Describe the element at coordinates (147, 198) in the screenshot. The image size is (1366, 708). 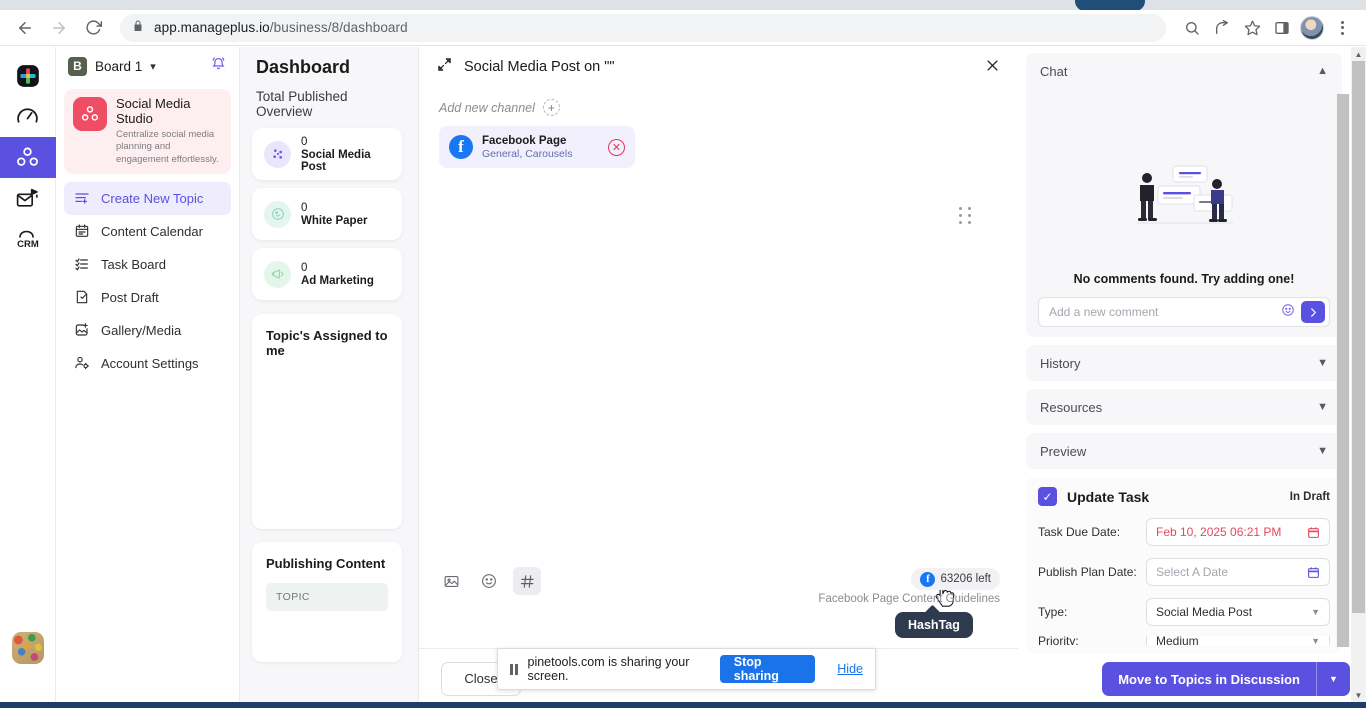
I see `sidebar-item-create-new-topic: Create New Topic` at that location.